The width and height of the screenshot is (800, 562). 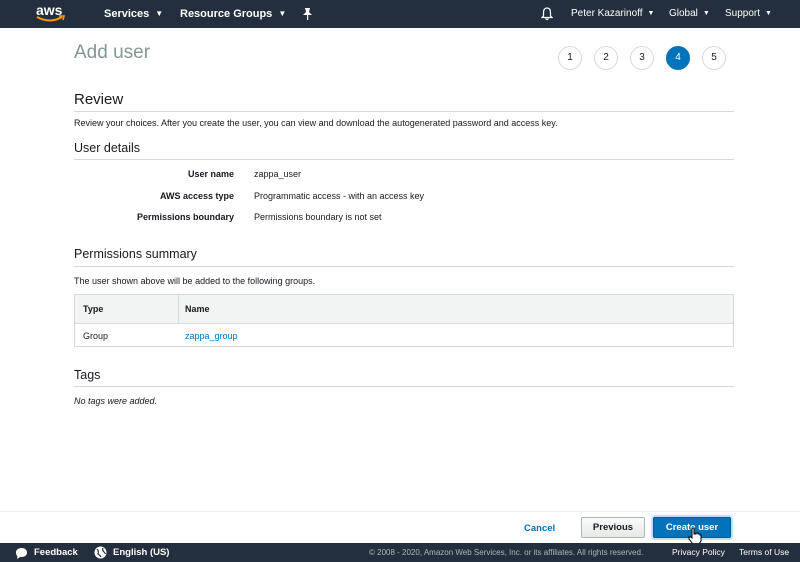 I want to click on wizard-action-bar: Cancel Previous Create user, so click(x=400, y=527).